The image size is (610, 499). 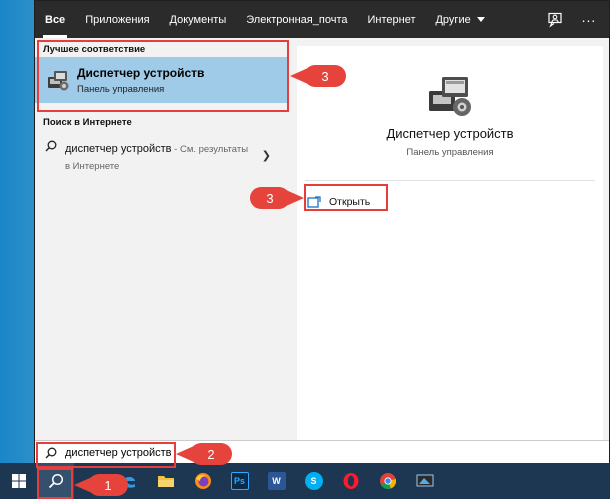 I want to click on web-result-hint: - См. результаты, so click(x=210, y=149).